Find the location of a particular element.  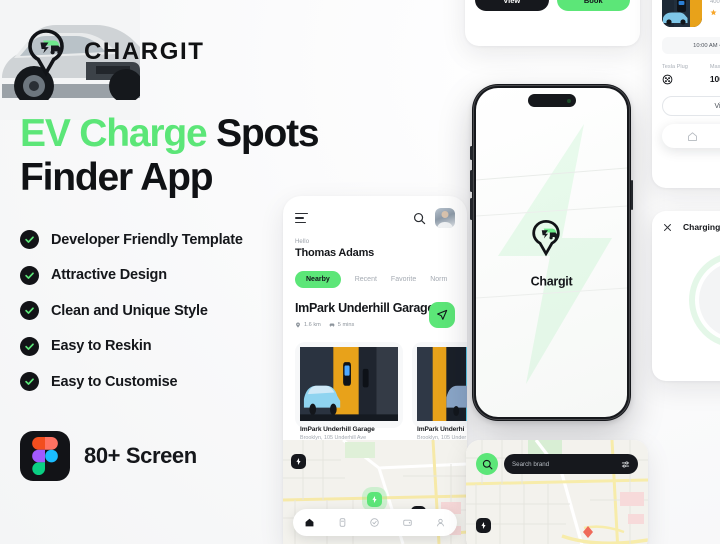

plug-tesla-icon is located at coordinates (675, 79).